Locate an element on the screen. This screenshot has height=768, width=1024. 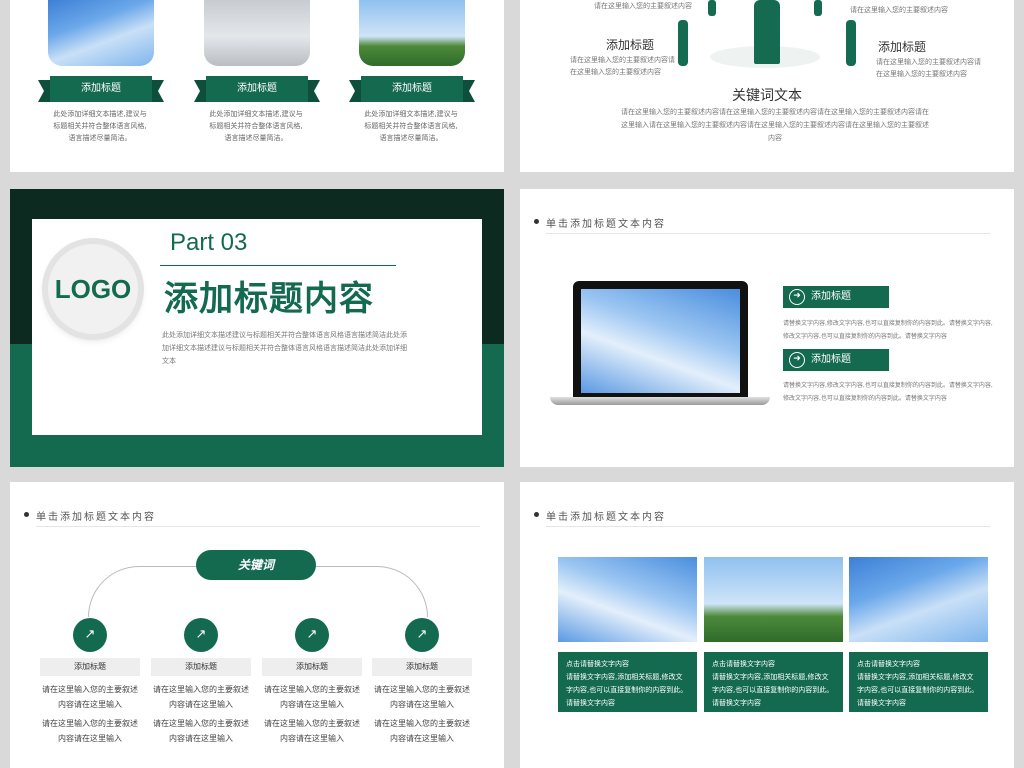
section-title: 添加标题内容 is located at coordinates (269, 299).